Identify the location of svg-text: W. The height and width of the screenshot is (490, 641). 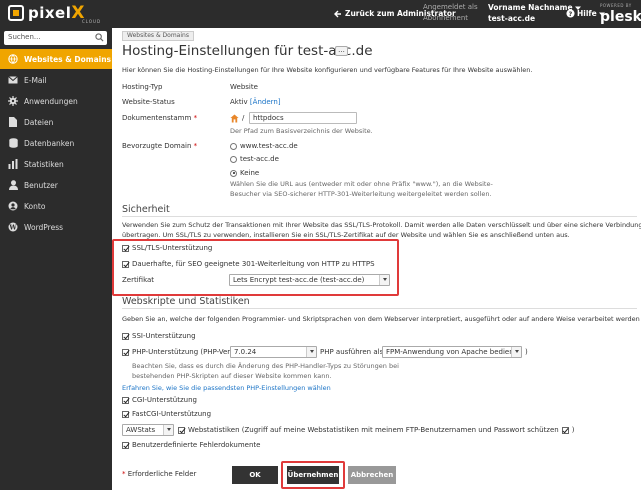
(12, 228).